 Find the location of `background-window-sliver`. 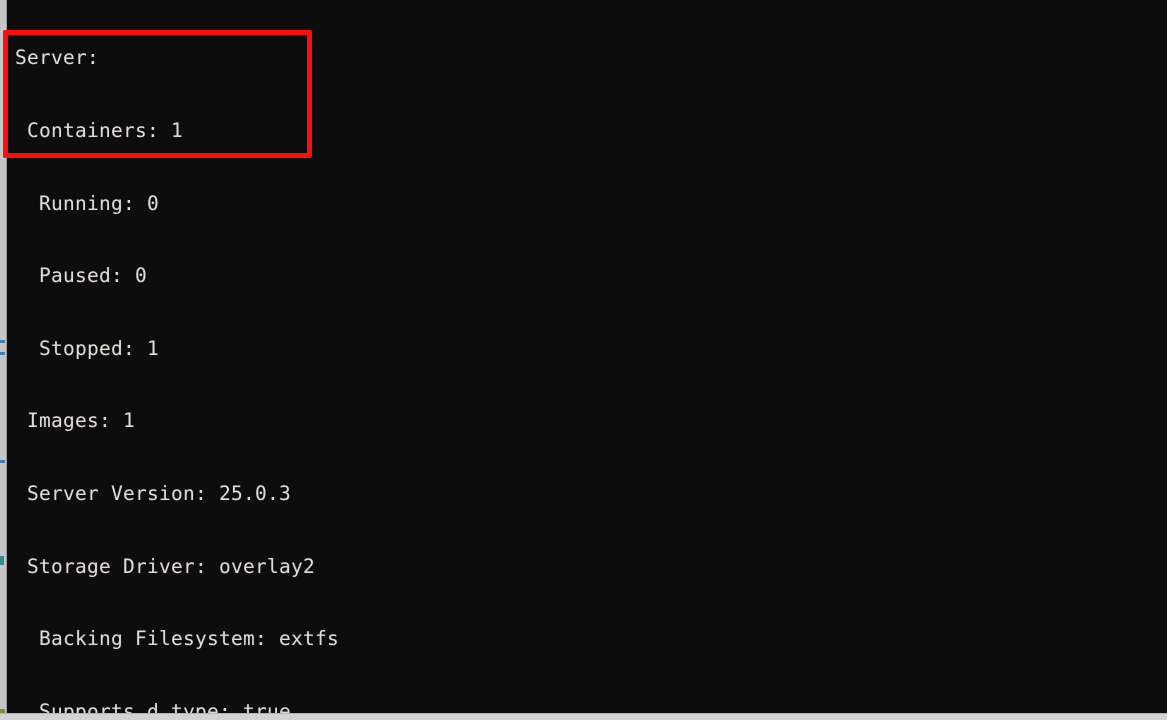

background-window-sliver is located at coordinates (3, 356).